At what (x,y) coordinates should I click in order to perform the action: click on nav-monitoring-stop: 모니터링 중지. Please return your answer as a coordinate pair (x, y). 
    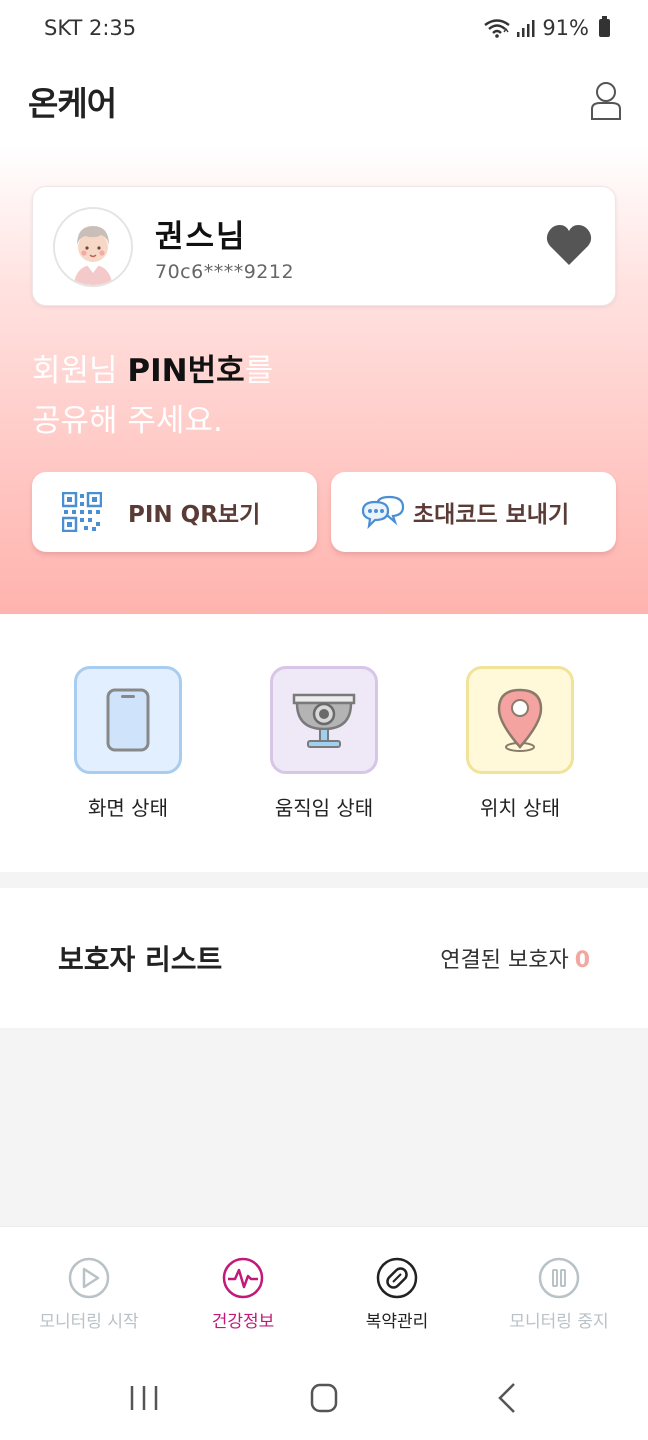
    Looking at the image, I should click on (559, 1292).